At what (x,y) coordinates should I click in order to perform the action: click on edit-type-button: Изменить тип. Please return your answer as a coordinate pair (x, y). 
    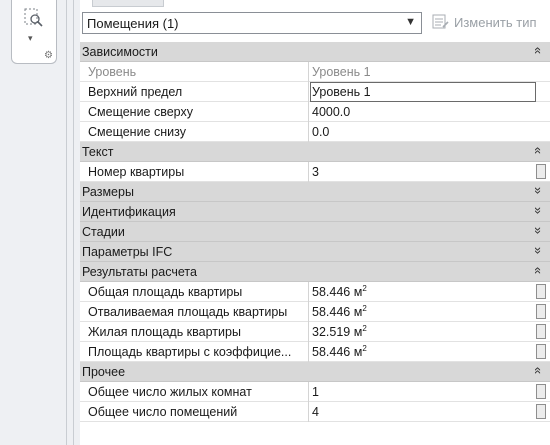
    Looking at the image, I should click on (484, 22).